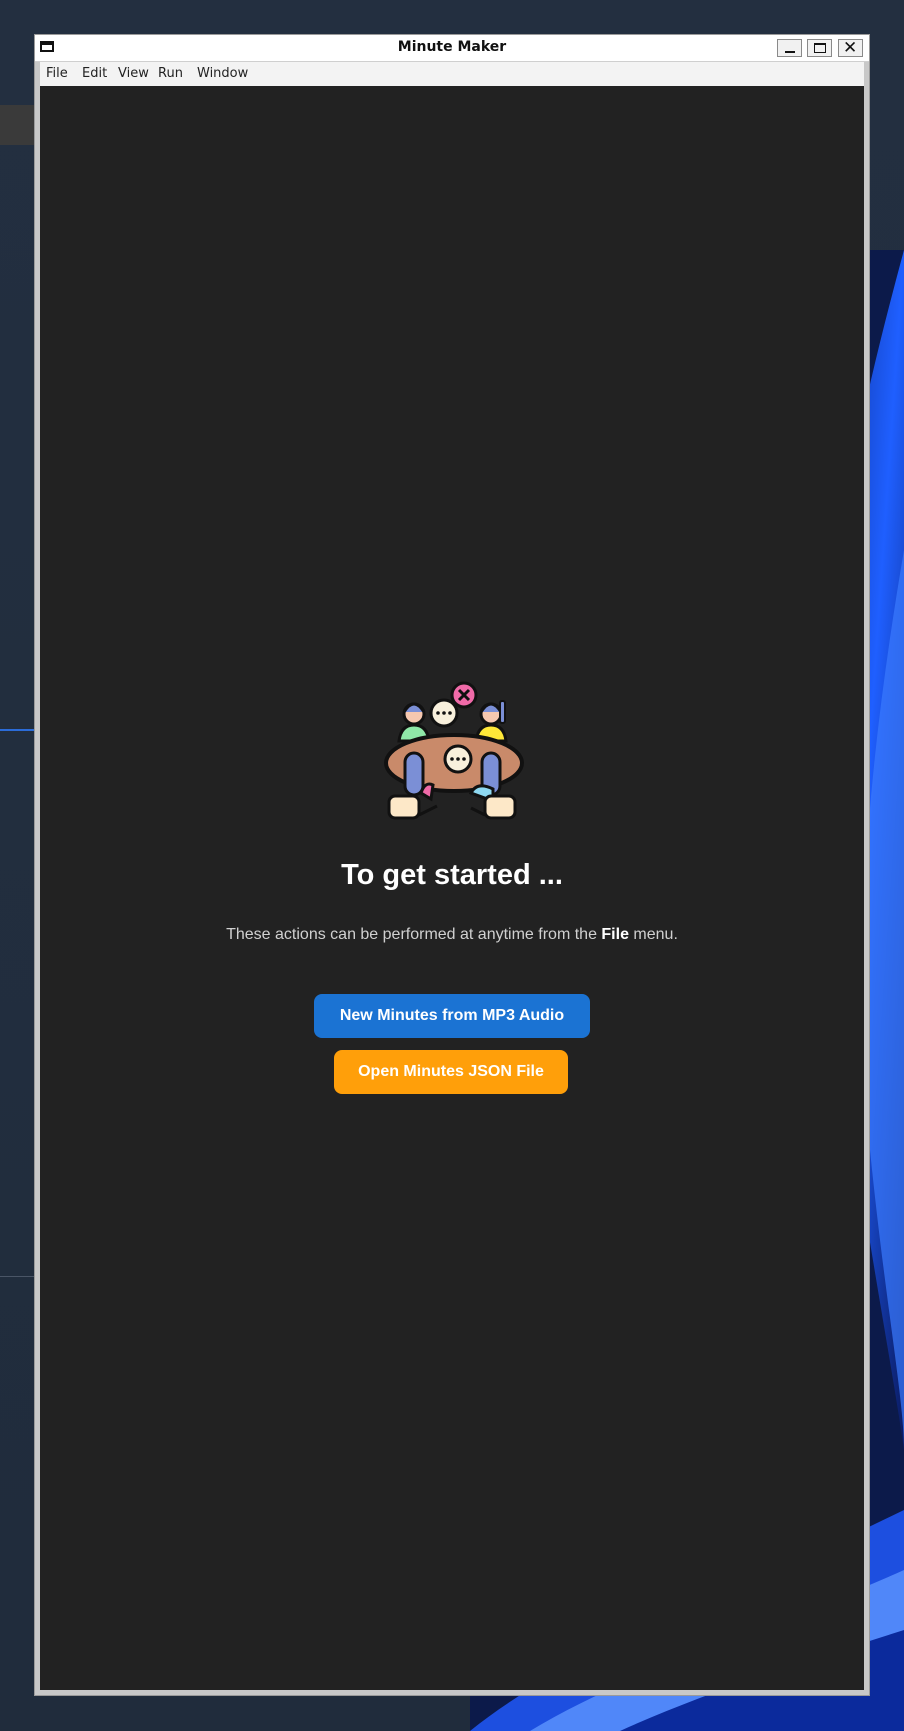 The image size is (904, 1731). Describe the element at coordinates (615, 934) in the screenshot. I see `instructions-file-menu-text: File` at that location.